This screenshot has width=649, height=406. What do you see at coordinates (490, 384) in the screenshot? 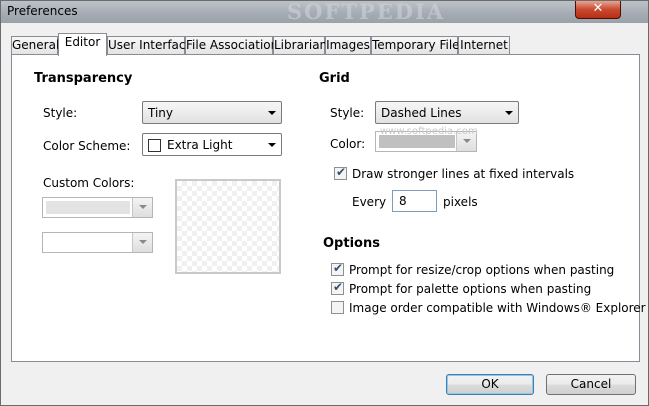
I see `ok-button: OK` at bounding box center [490, 384].